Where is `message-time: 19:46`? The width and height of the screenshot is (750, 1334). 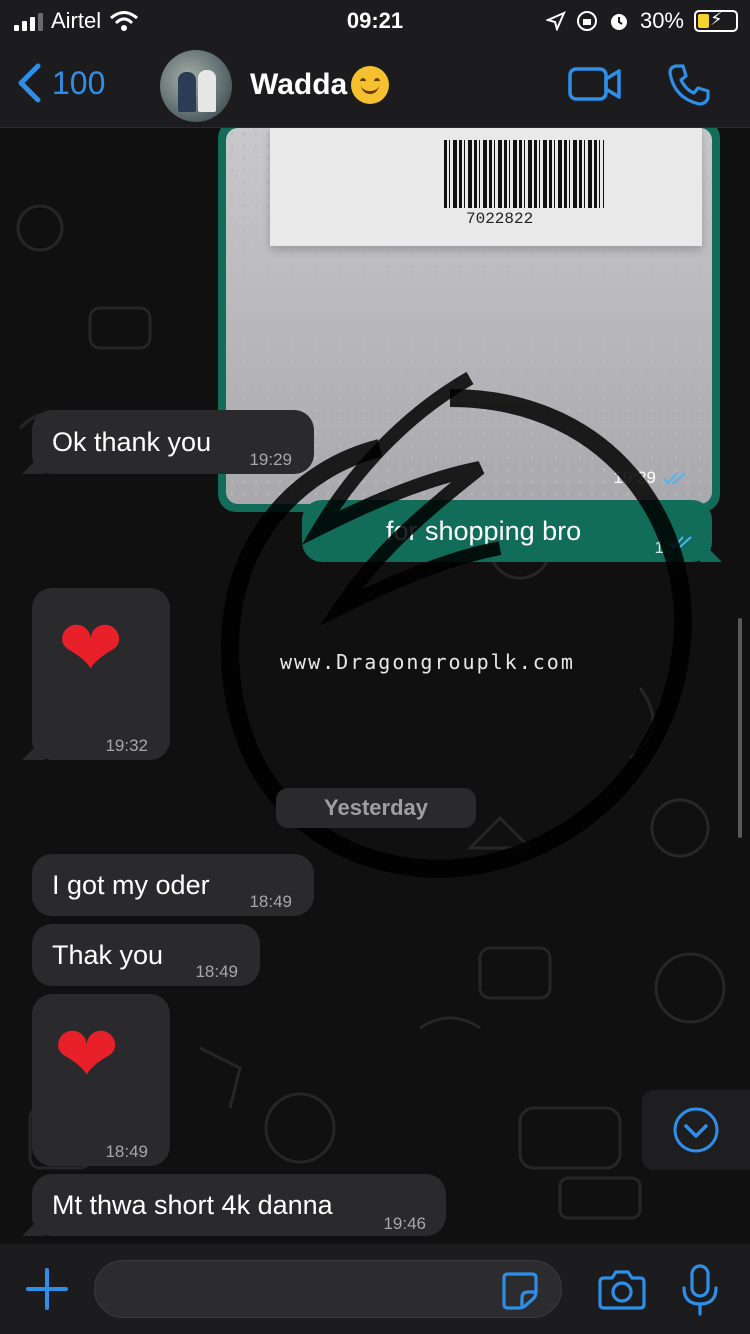
message-time: 19:46 is located at coordinates (404, 1223).